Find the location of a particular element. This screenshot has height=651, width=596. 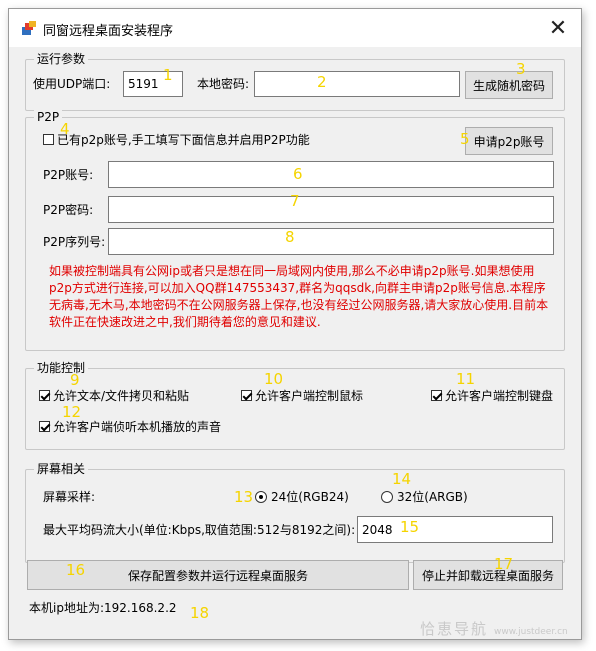

allow-mouse-checkbox: 允许客户端控制鼠标 is located at coordinates (302, 396).